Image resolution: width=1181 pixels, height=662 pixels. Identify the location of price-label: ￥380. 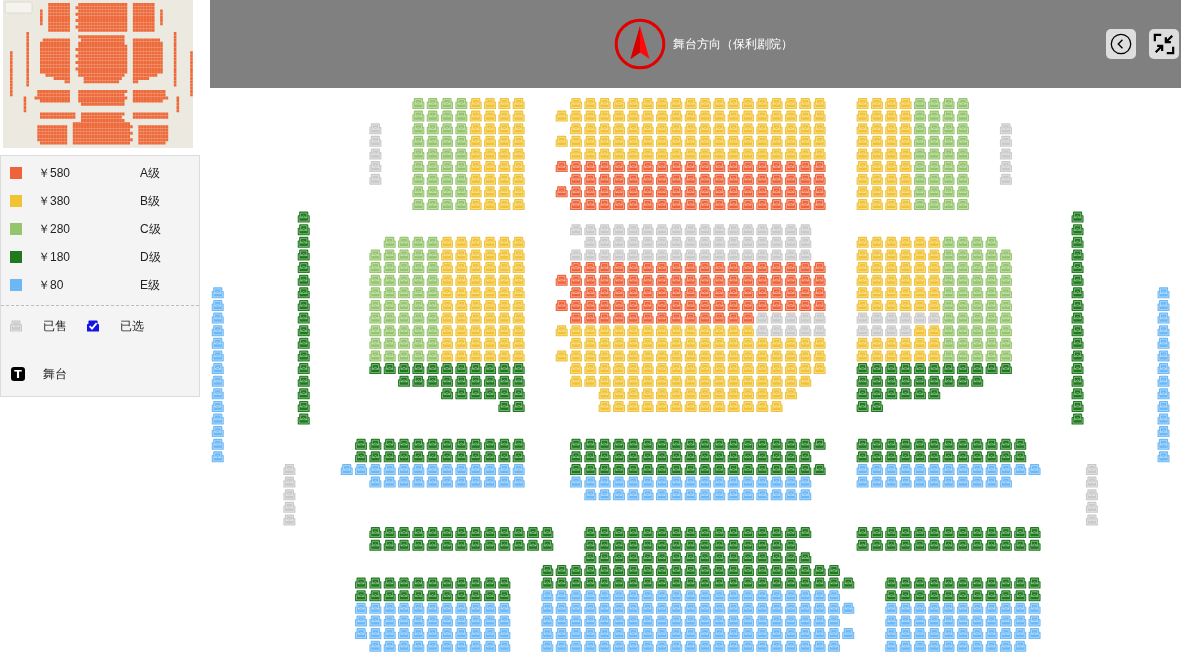
(55, 201).